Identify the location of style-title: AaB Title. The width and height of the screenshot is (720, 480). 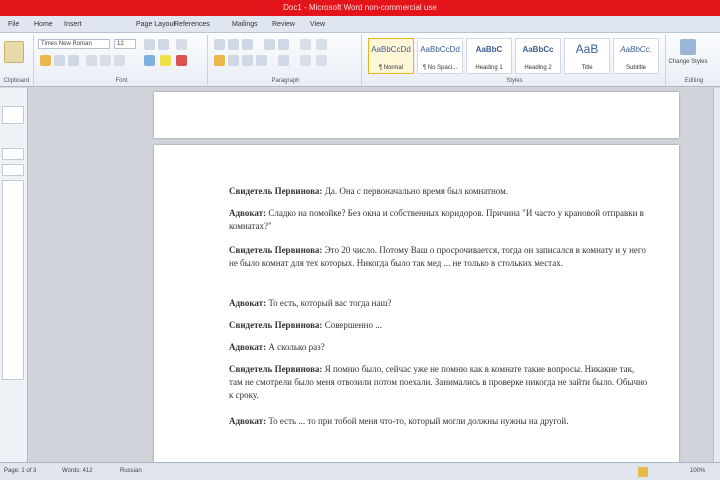
(587, 56).